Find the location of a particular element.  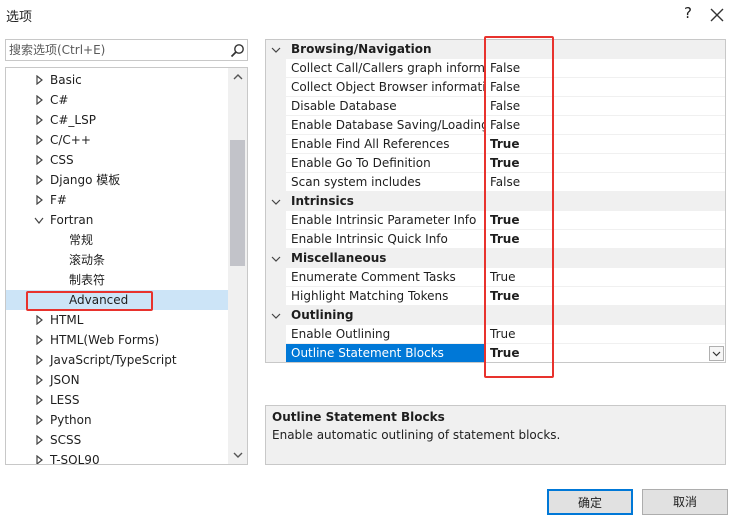

property-name: Enable Go To Definition is located at coordinates (385, 163).